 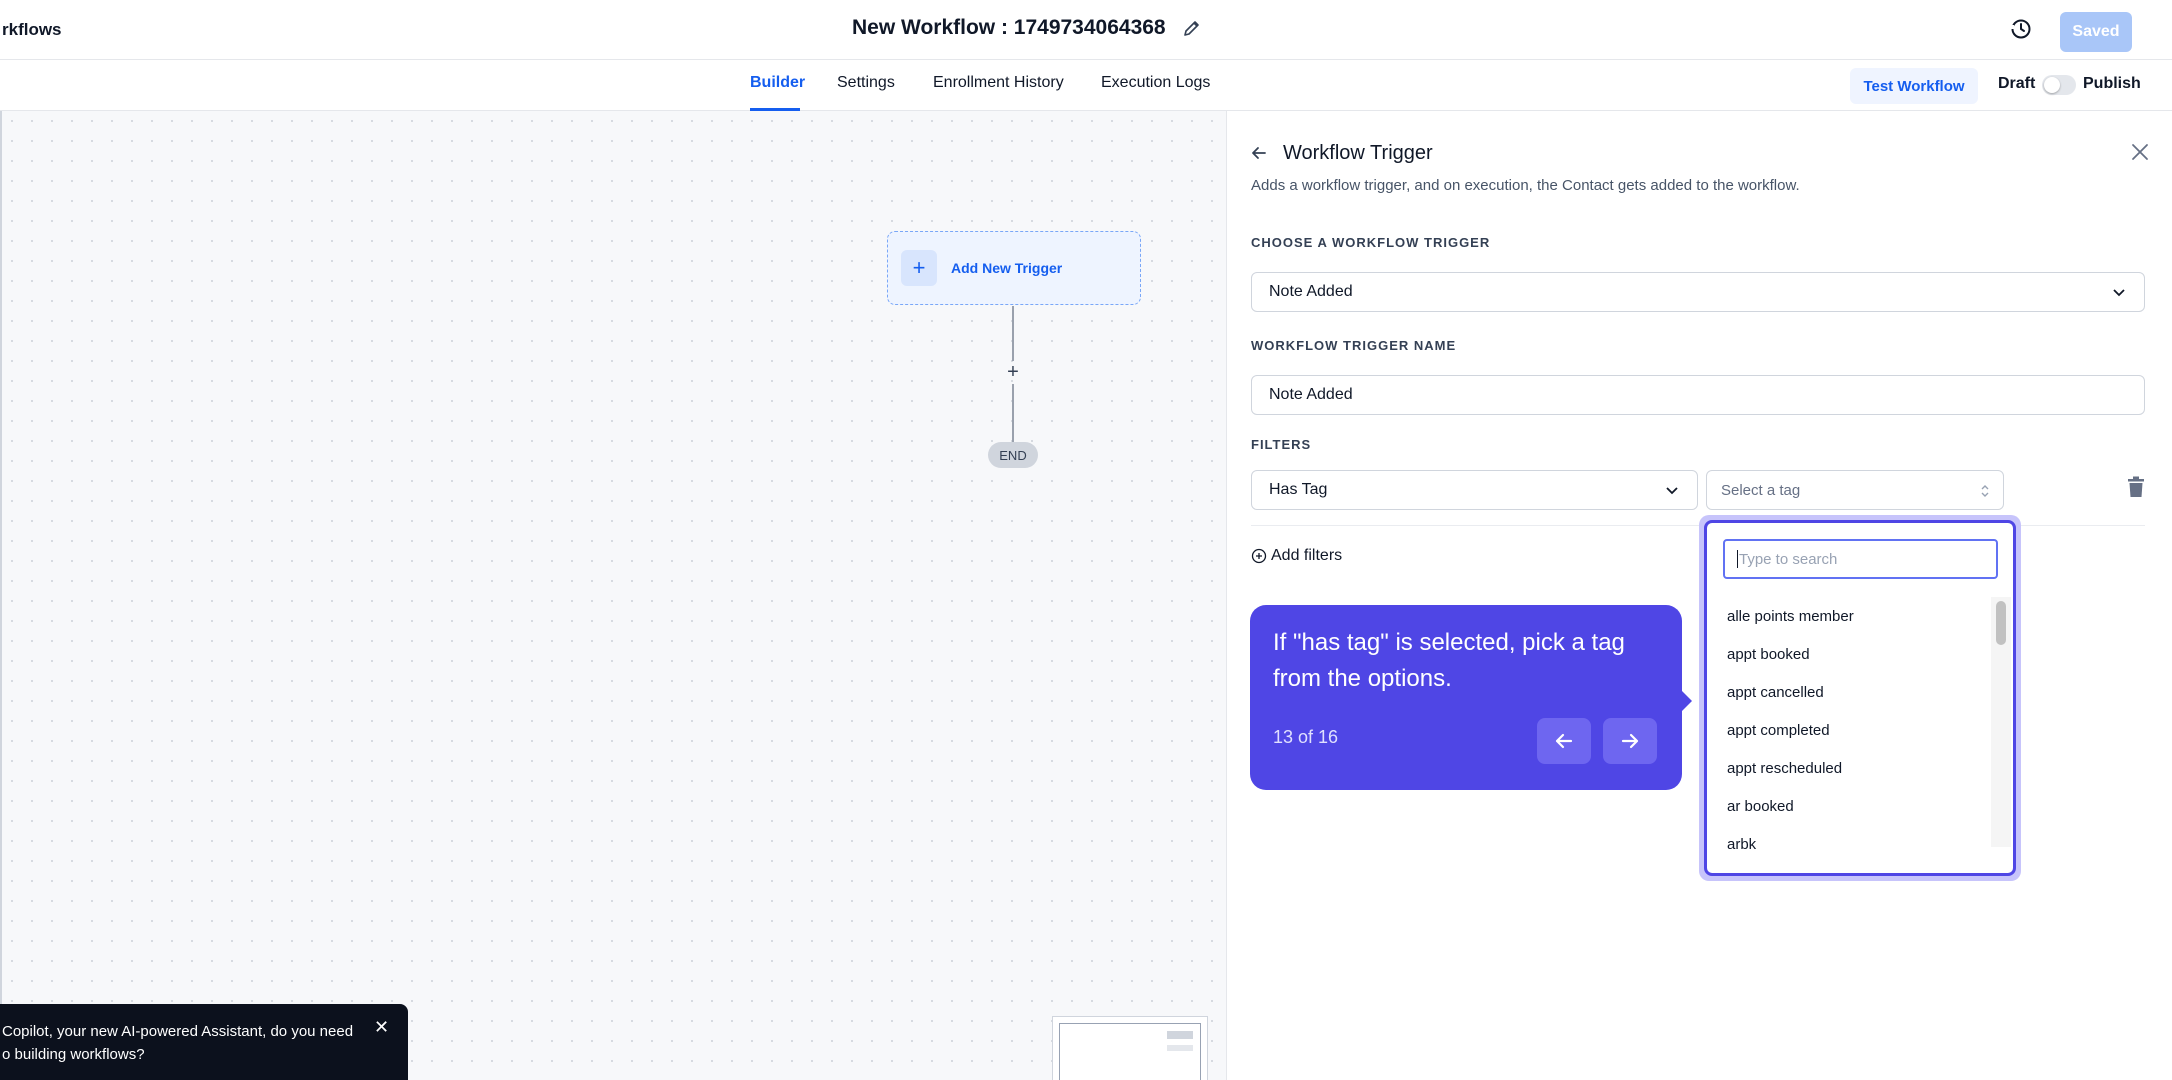 What do you see at coordinates (1849, 730) in the screenshot?
I see `tag-option: appt completed` at bounding box center [1849, 730].